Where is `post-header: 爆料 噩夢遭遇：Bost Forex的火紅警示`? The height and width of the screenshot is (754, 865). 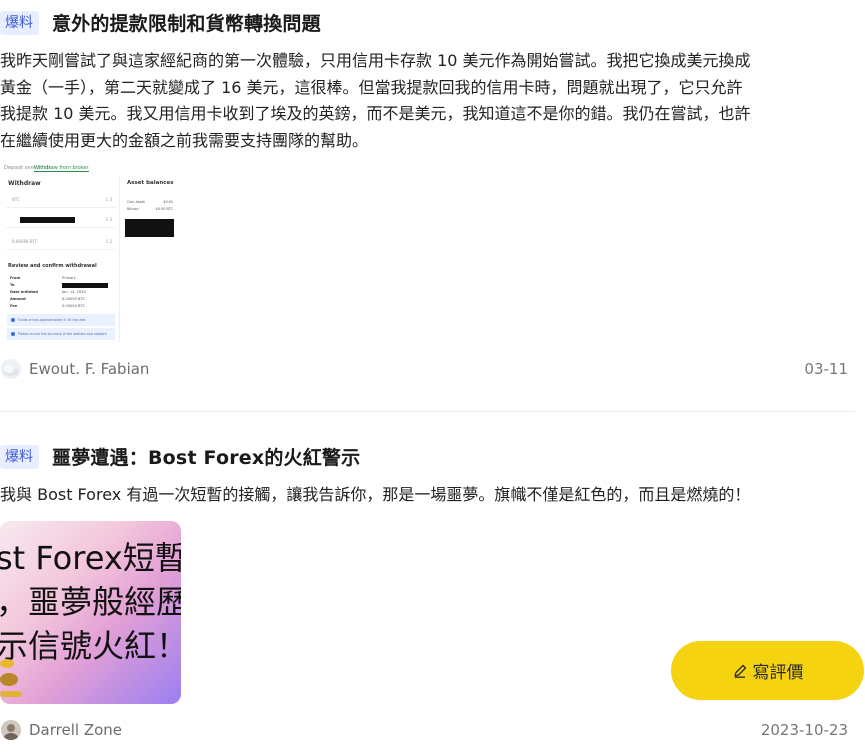 post-header: 爆料 噩夢遭遇：Bost Forex的火紅警示 is located at coordinates (180, 456).